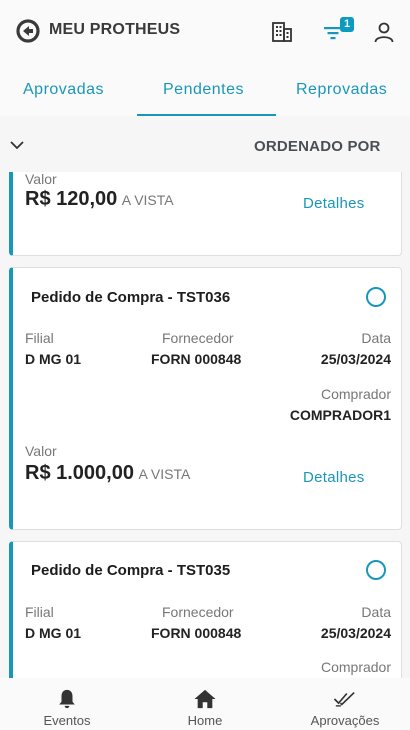 This screenshot has width=410, height=730. I want to click on tab-pendentes: Pendentes, so click(203, 90).